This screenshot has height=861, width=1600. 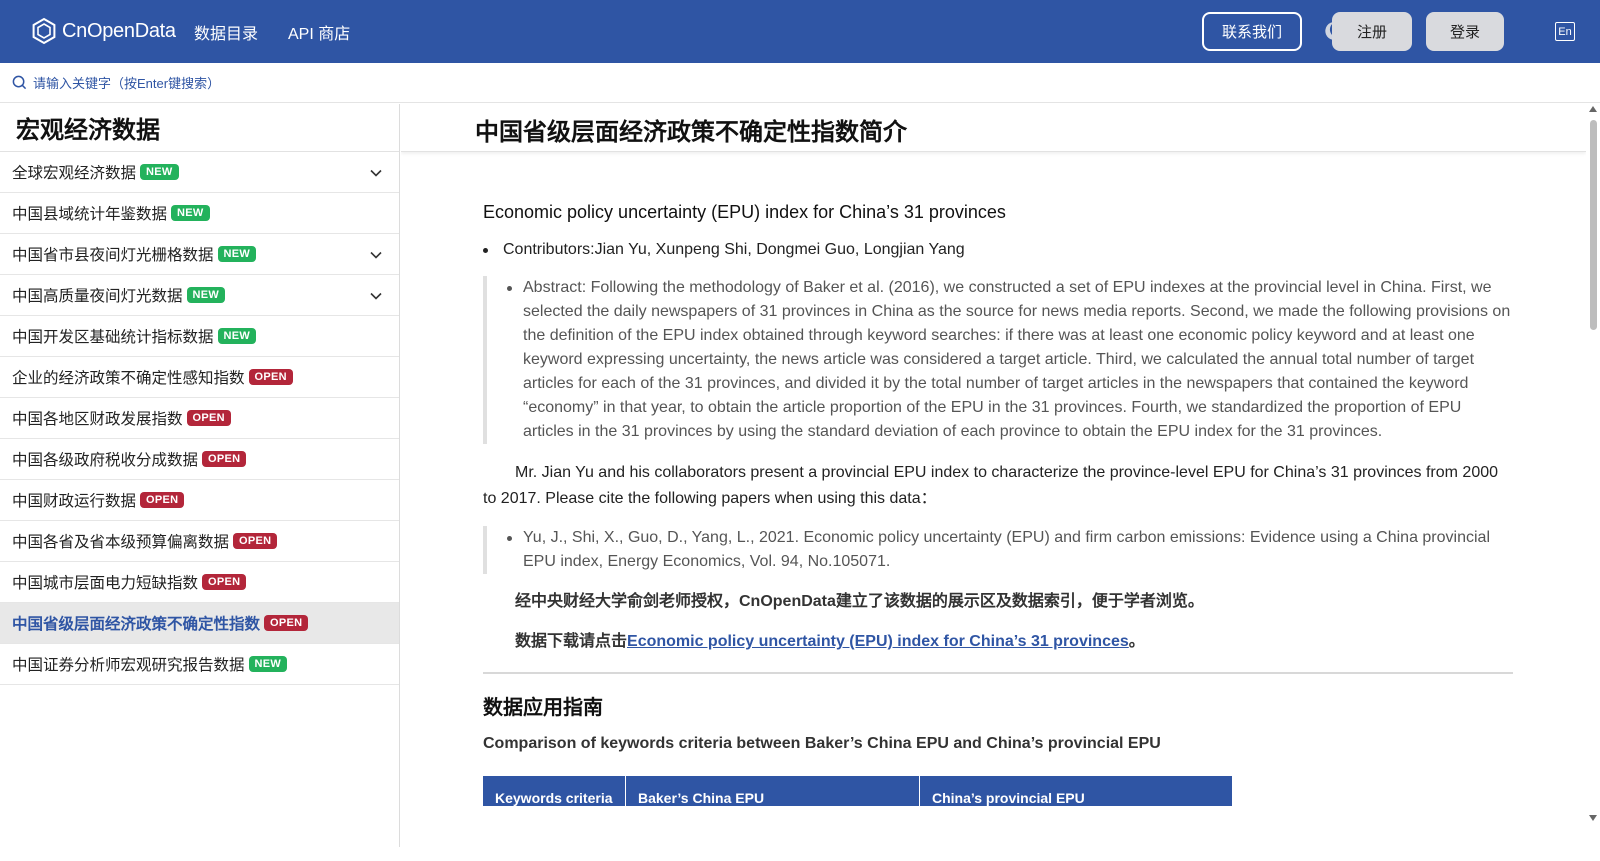 I want to click on sidebar-item-label: 中国证券分析师宏观研究报告数据, so click(x=128, y=665).